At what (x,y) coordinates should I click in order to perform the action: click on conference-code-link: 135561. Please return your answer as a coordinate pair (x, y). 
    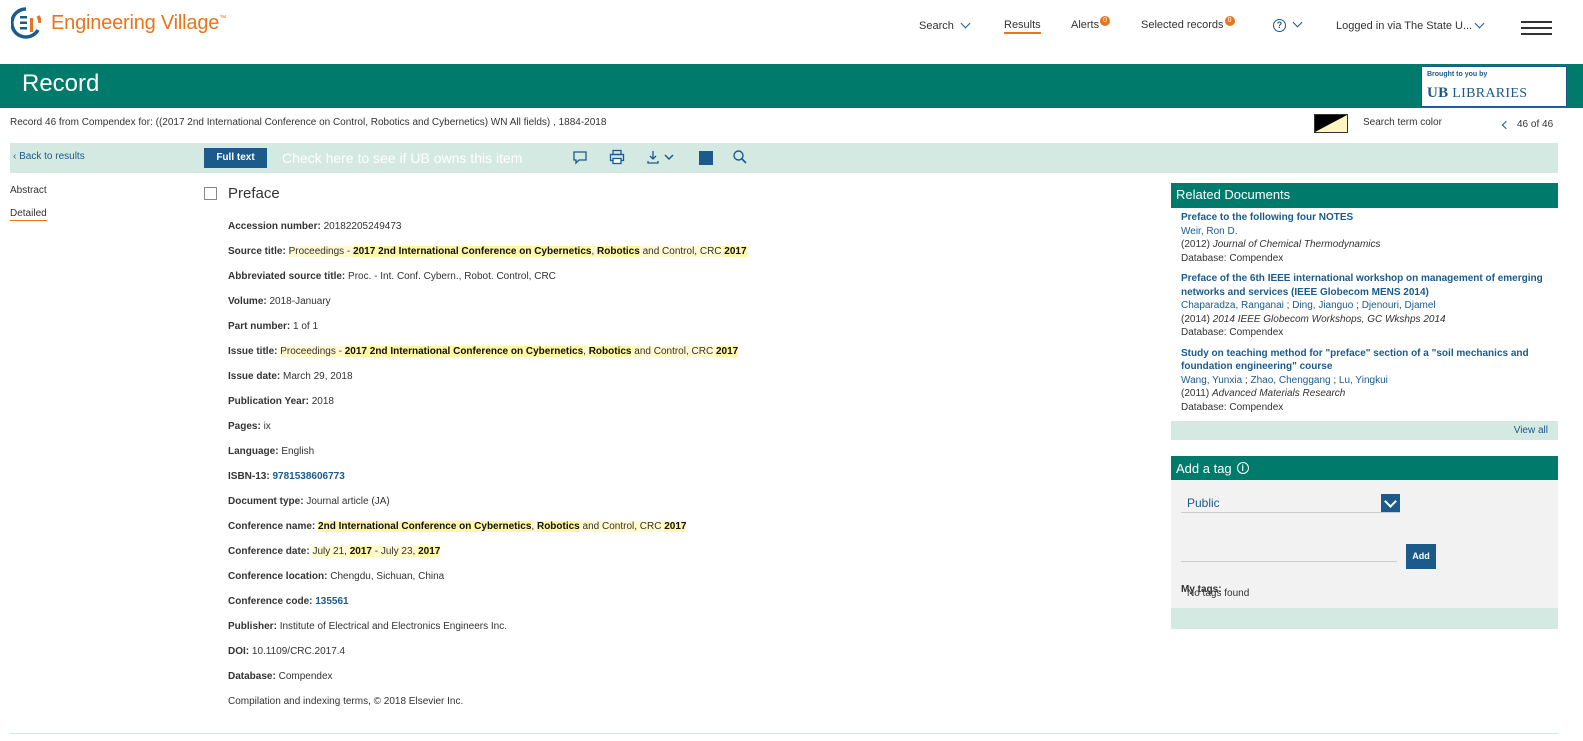
    Looking at the image, I should click on (331, 601).